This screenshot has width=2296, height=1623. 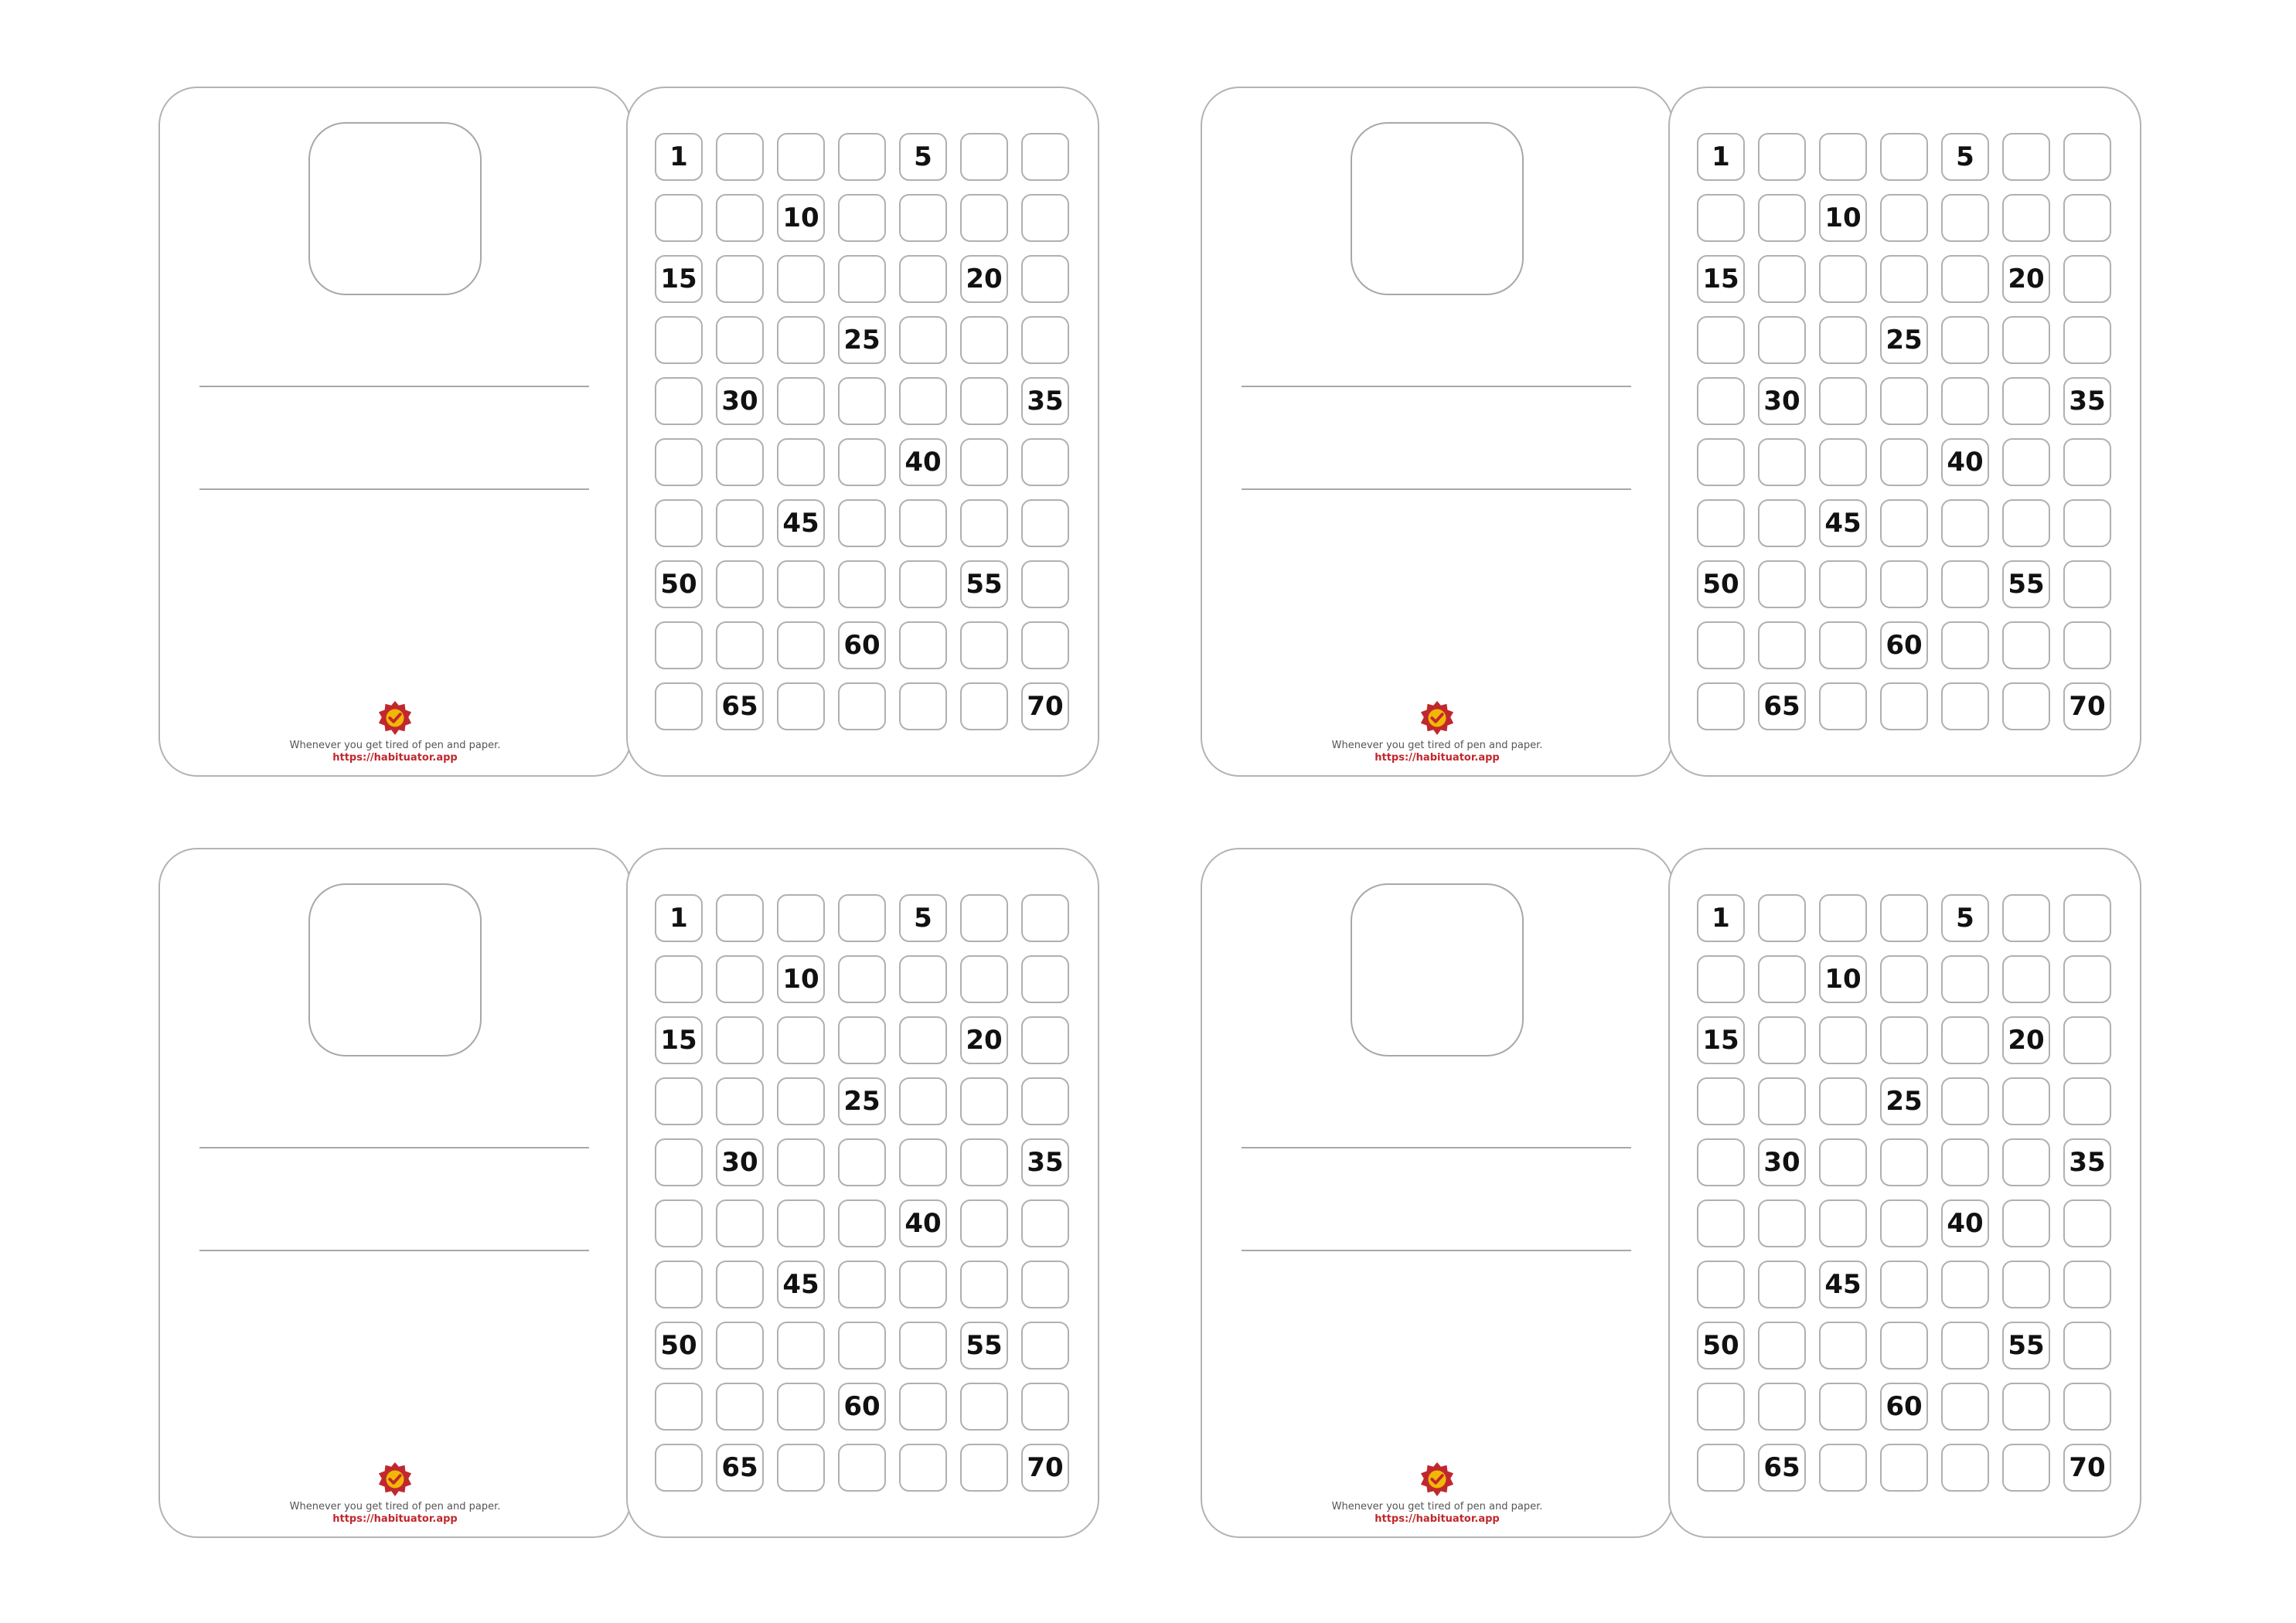 I want to click on day-cell-labeled: 1, so click(x=679, y=918).